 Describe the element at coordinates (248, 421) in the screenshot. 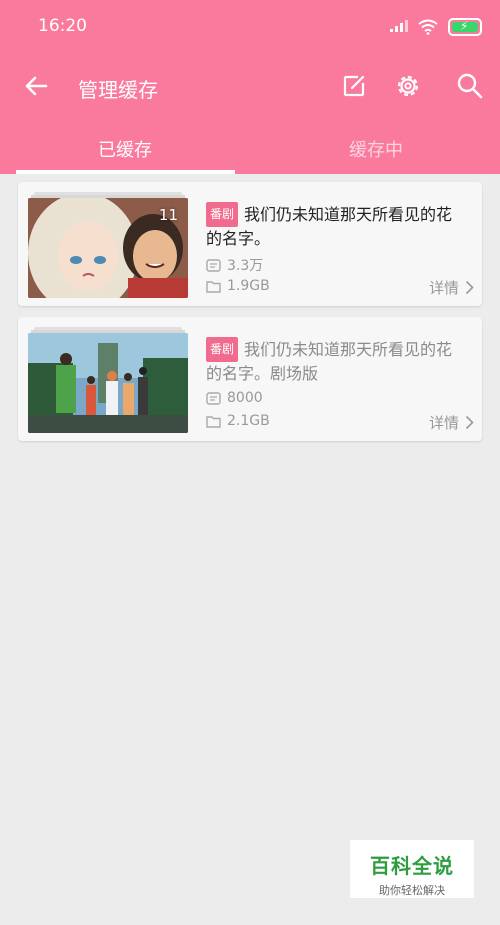

I see `file-size: 2.1GB` at that location.